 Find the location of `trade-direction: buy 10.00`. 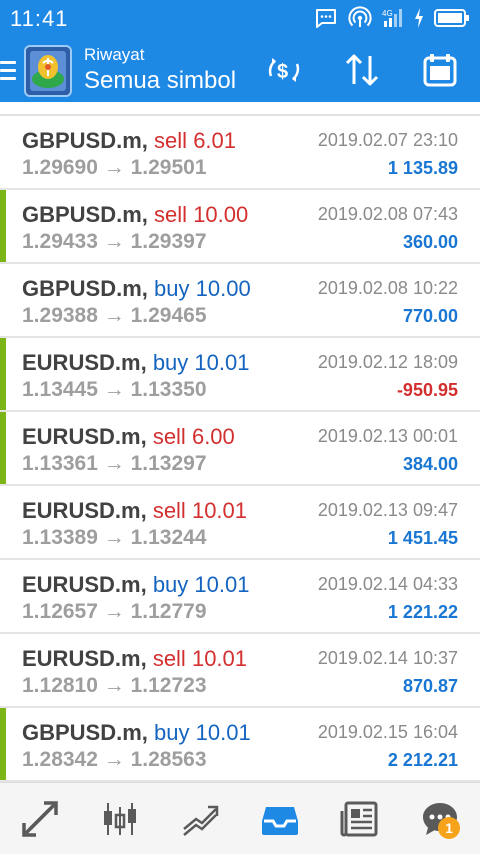

trade-direction: buy 10.00 is located at coordinates (202, 288).